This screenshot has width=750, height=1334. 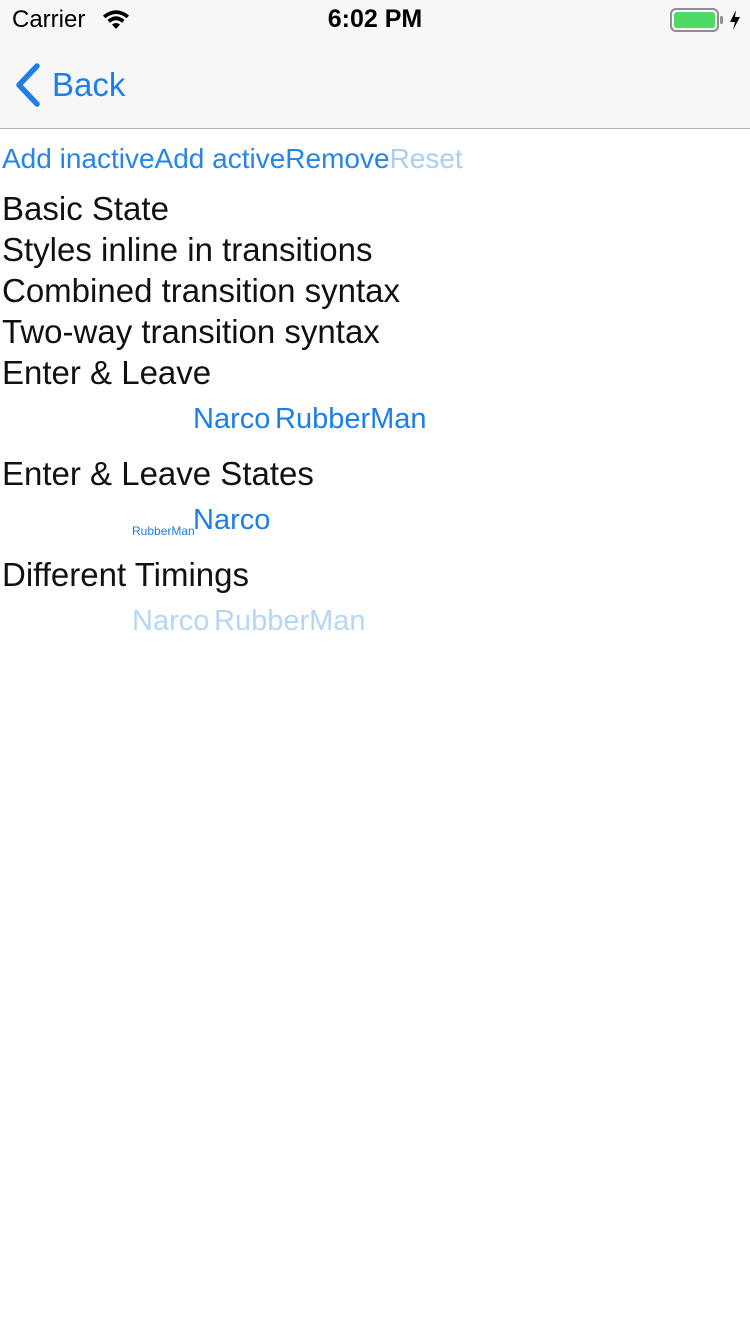 I want to click on back-button-label: Back, so click(x=89, y=84).